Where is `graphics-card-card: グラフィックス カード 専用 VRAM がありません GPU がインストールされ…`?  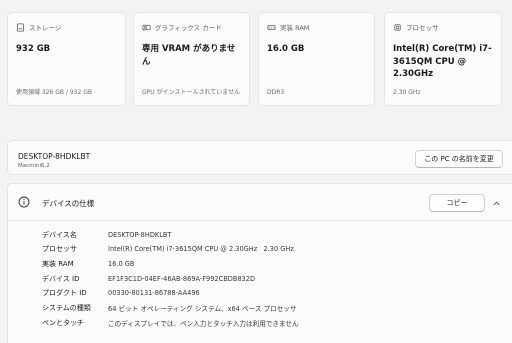
graphics-card-card: グラフィックス カード 専用 VRAM がありません GPU がインストールされ… is located at coordinates (191, 59).